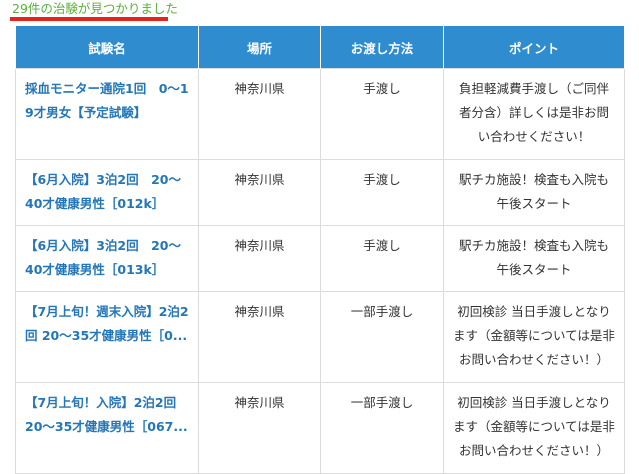  What do you see at coordinates (107, 47) in the screenshot?
I see `header-trial-name: 試験名` at bounding box center [107, 47].